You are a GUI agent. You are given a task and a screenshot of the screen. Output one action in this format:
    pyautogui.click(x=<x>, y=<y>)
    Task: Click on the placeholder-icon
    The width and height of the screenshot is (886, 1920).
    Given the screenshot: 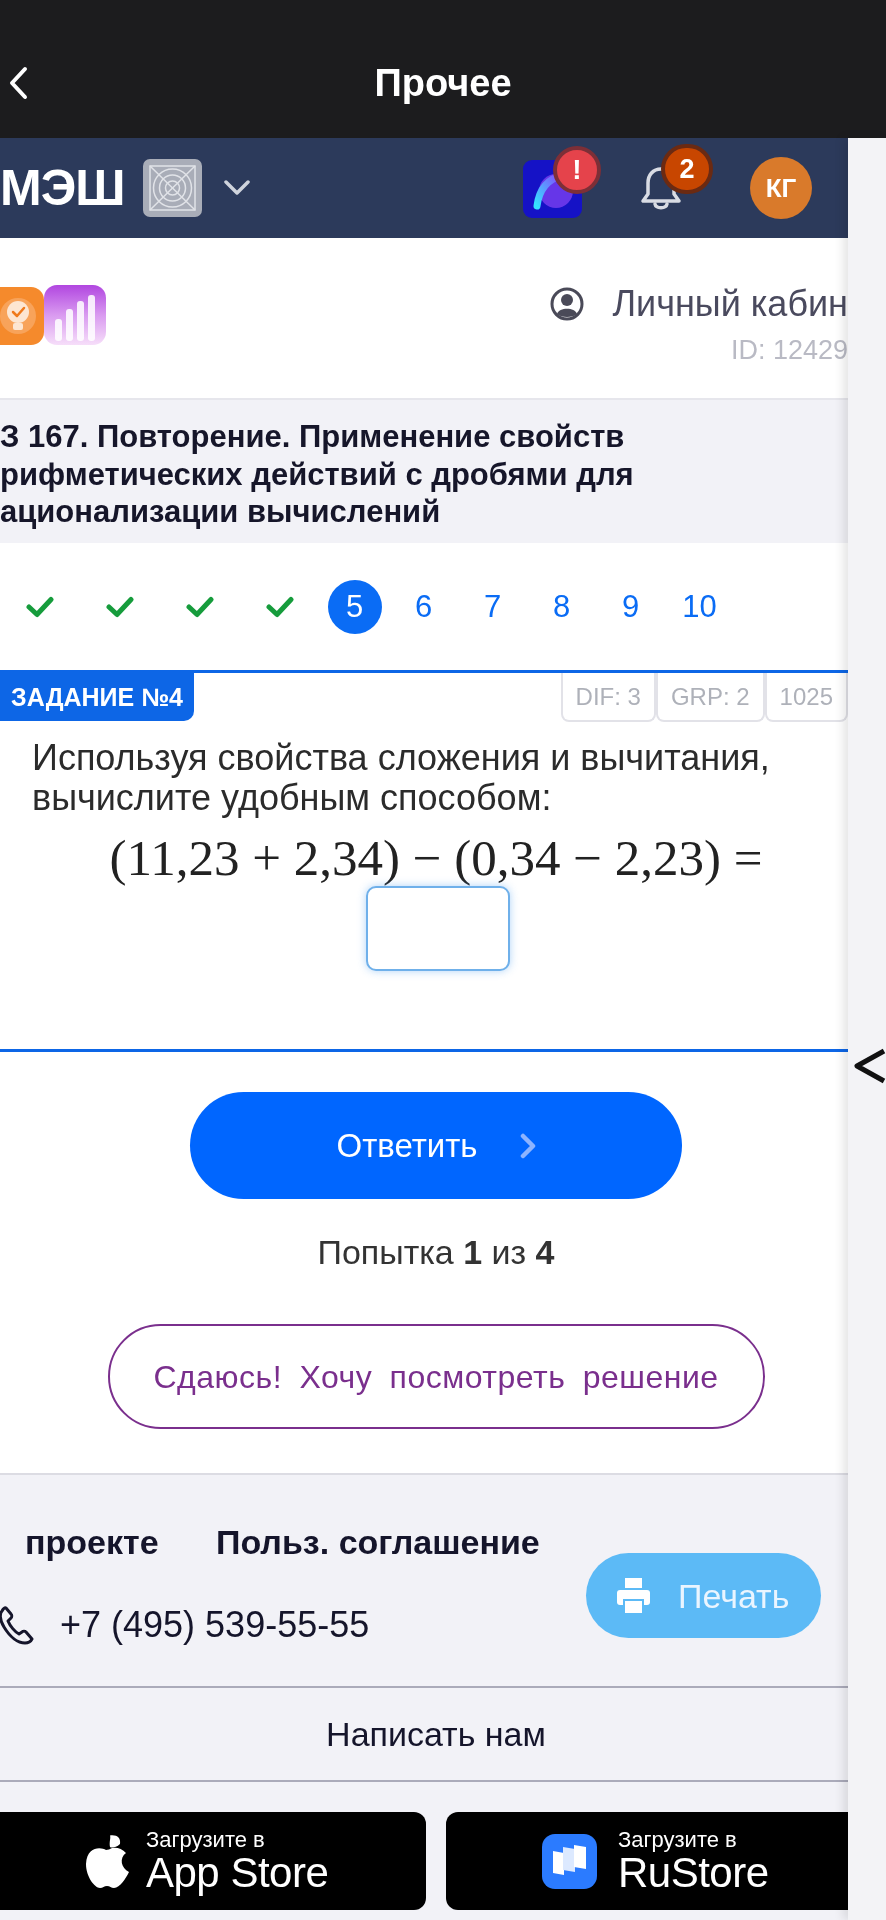 What is the action you would take?
    pyautogui.click(x=173, y=188)
    